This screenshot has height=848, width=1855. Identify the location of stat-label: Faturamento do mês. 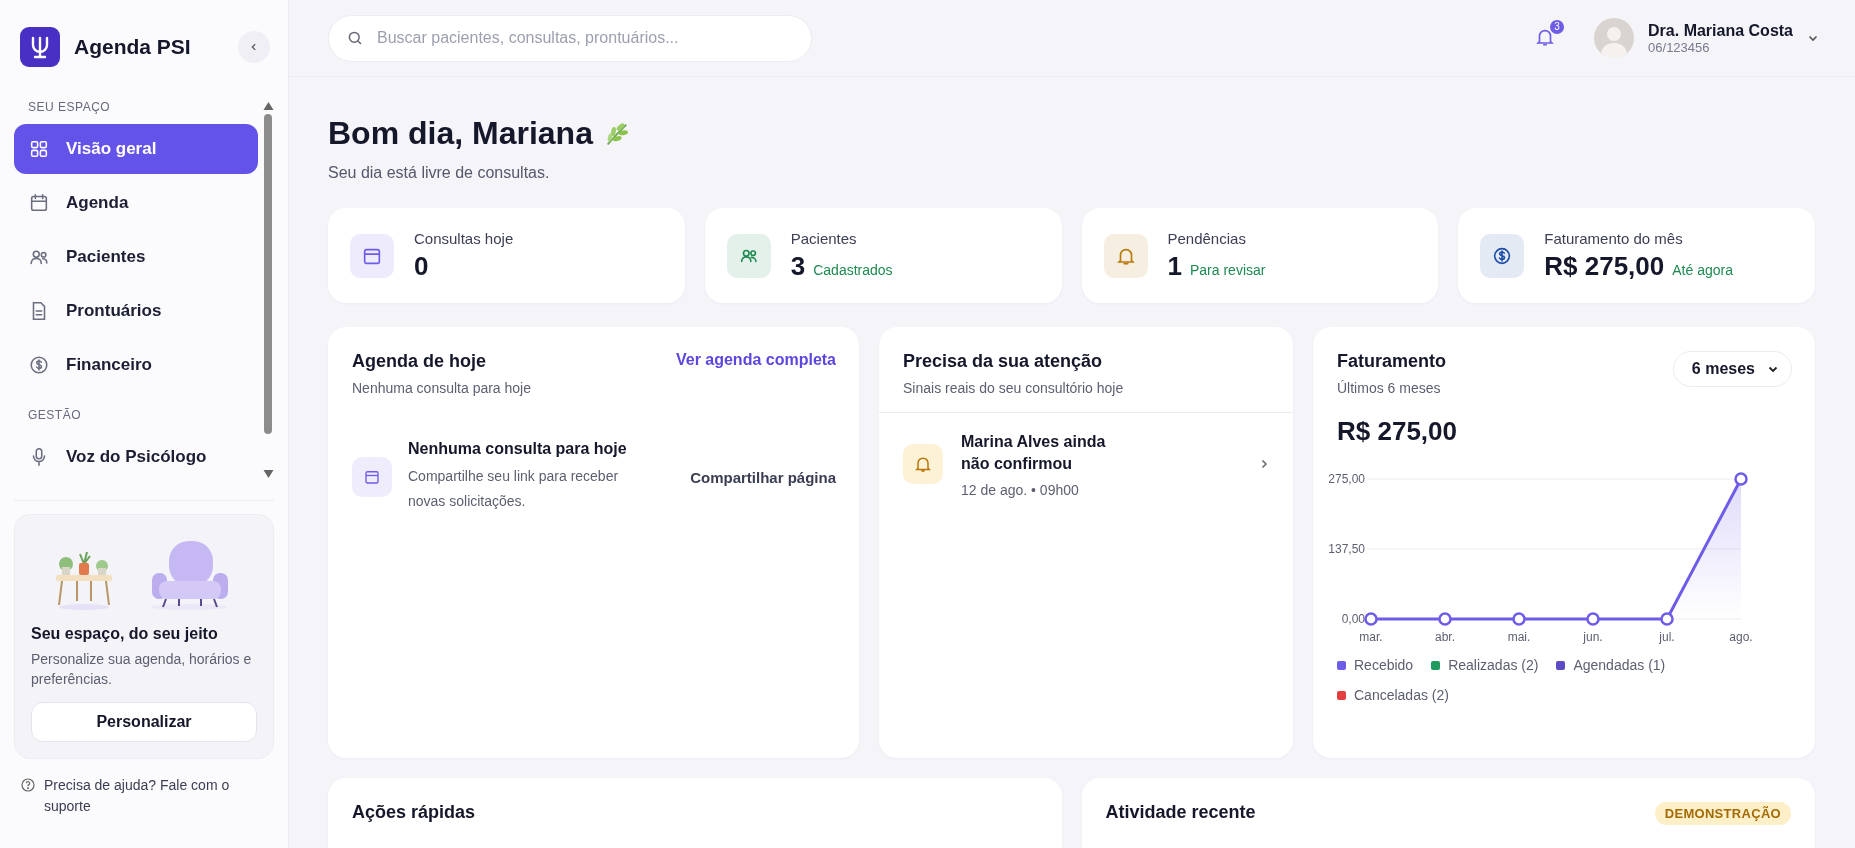
(1614, 238).